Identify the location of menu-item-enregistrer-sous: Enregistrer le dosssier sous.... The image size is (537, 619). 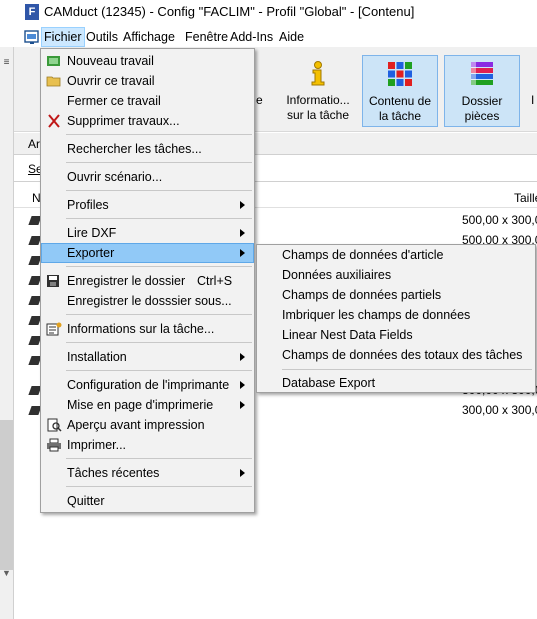
(147, 301).